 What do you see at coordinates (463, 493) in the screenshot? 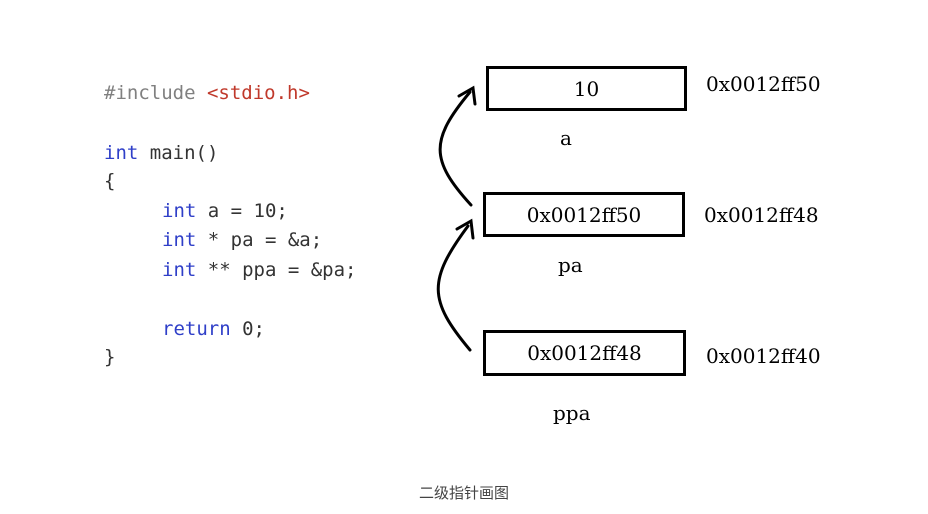
I see `figure-caption: 二级指针画图` at bounding box center [463, 493].